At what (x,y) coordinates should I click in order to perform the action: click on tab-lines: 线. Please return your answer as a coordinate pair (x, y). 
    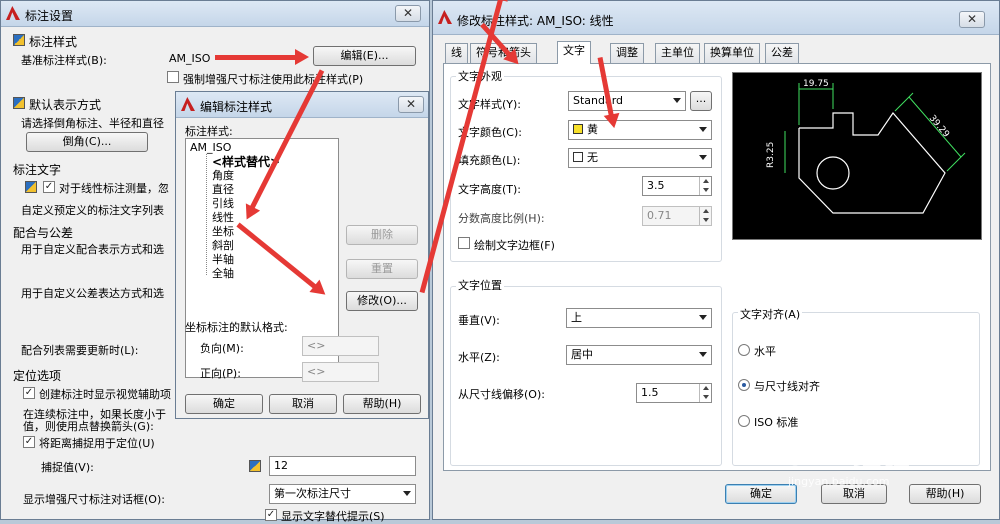
    Looking at the image, I should click on (456, 53).